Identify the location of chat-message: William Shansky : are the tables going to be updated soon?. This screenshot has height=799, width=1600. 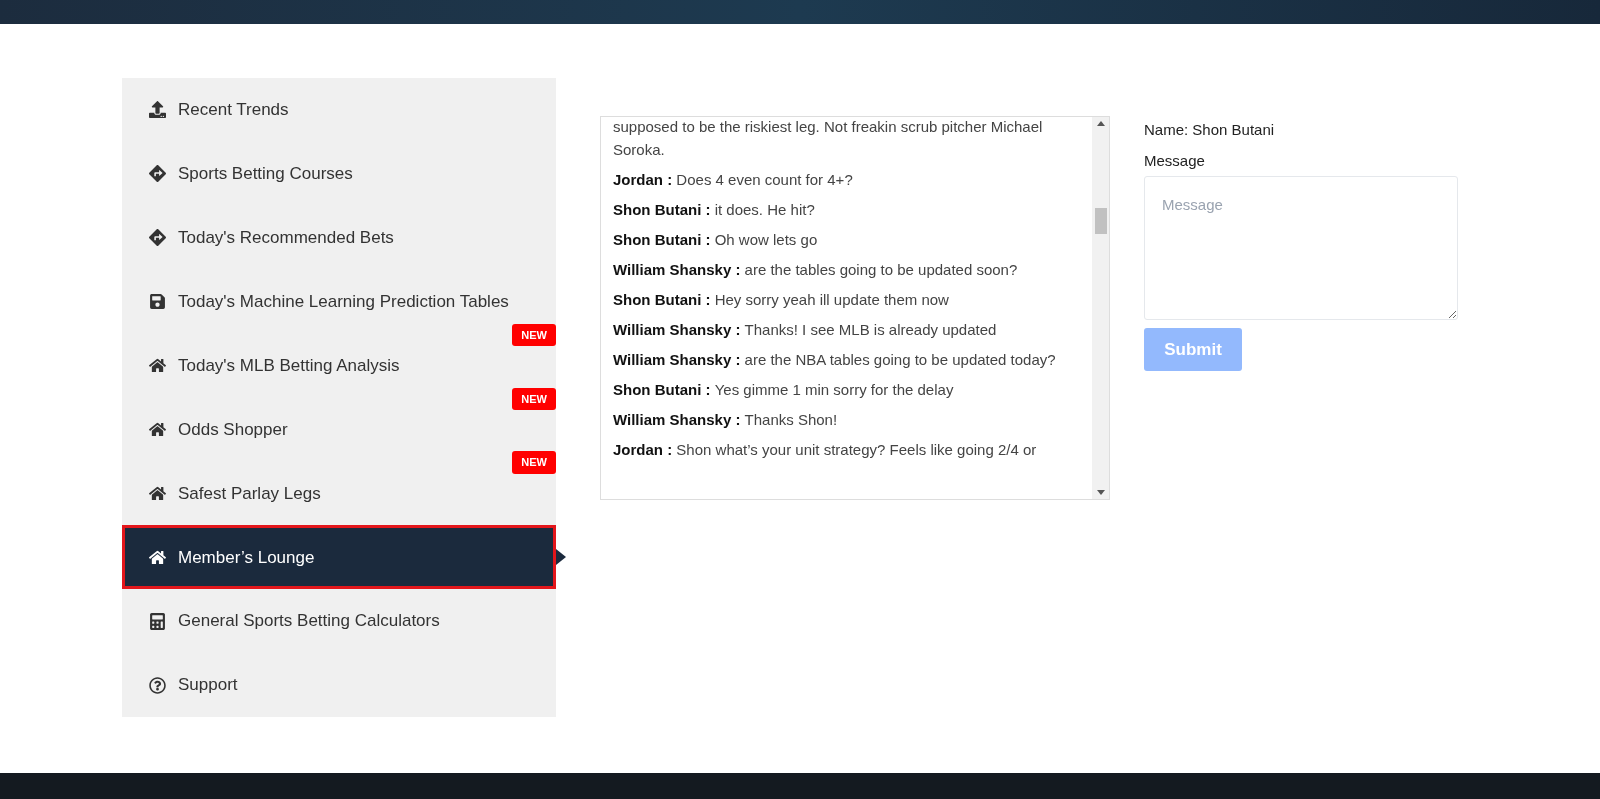
(816, 270).